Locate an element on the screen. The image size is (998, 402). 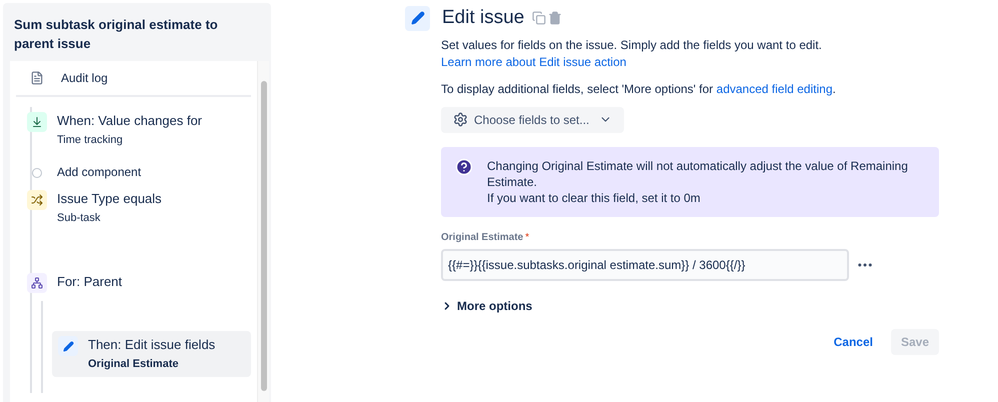
branch-icon is located at coordinates (37, 283).